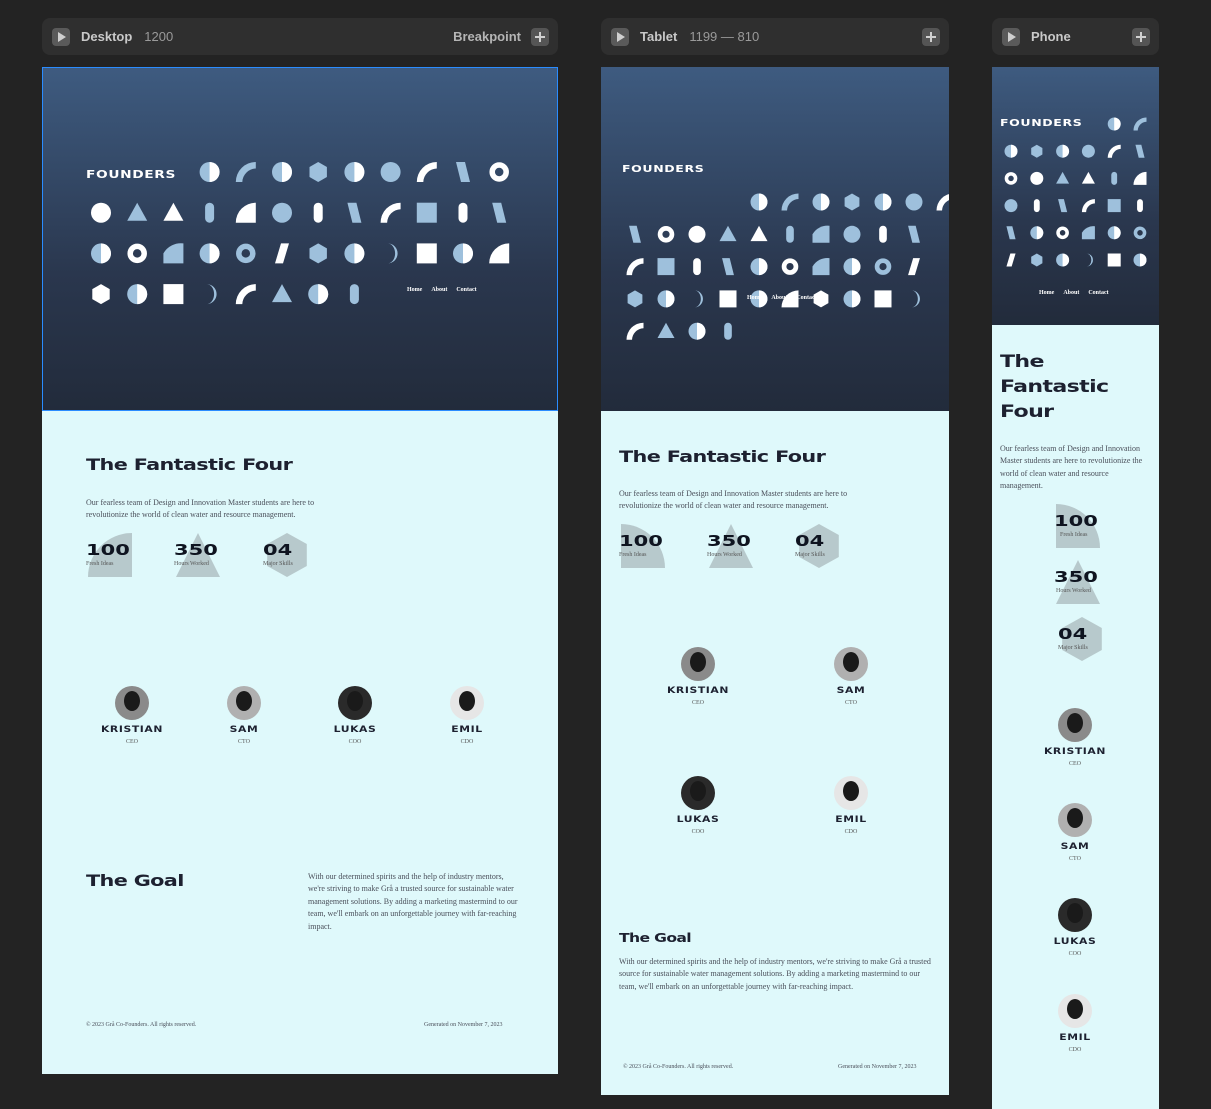  What do you see at coordinates (1140, 178) in the screenshot?
I see `quarter-white-icon` at bounding box center [1140, 178].